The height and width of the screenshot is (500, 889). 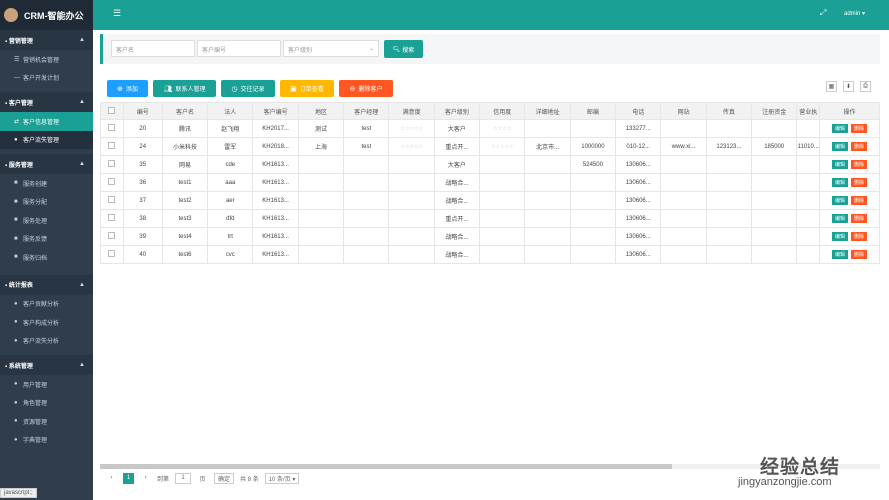 What do you see at coordinates (111, 478) in the screenshot?
I see `prev-page-icon: ‹` at bounding box center [111, 478].